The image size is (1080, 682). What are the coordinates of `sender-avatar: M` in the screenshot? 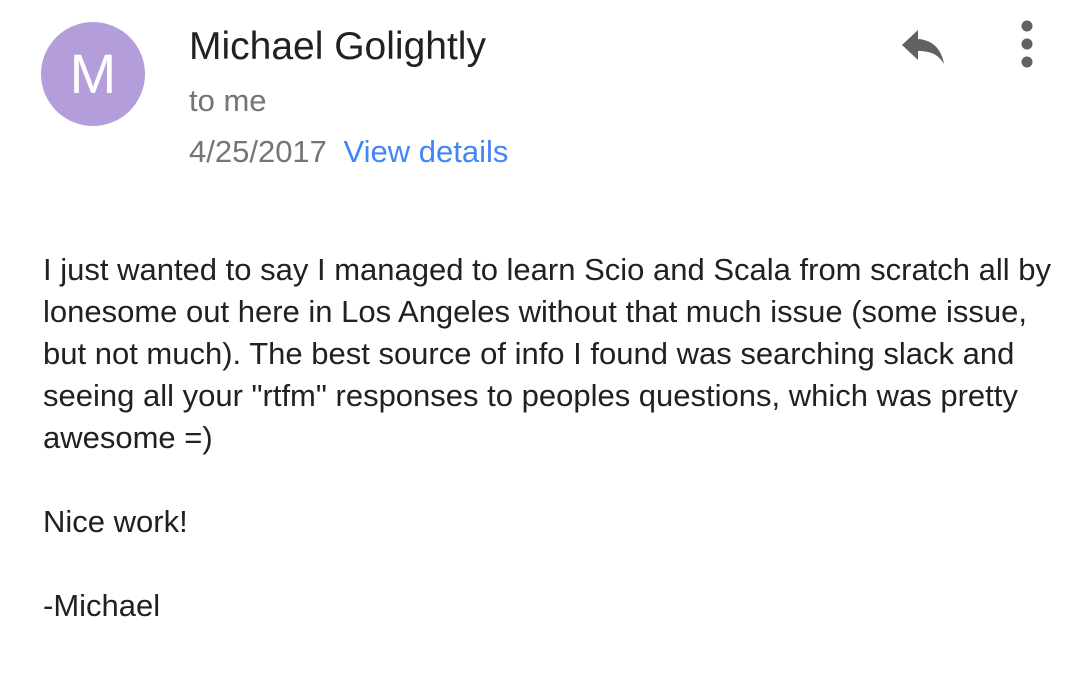 It's located at (93, 74).